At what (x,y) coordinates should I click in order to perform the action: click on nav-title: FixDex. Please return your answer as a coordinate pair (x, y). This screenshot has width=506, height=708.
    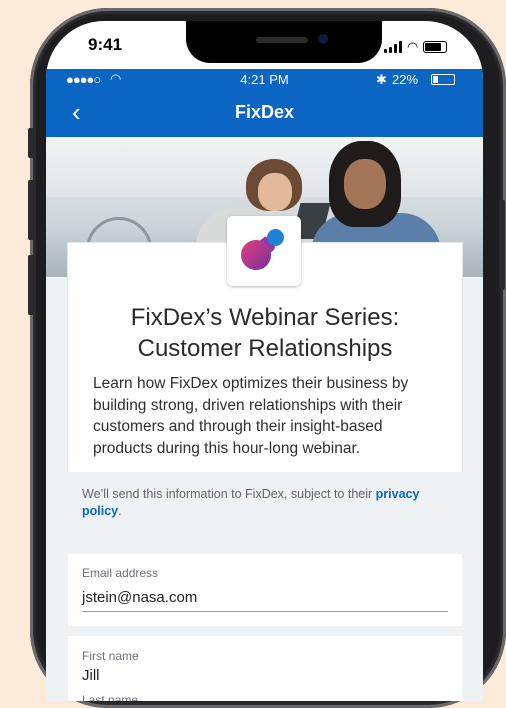
    Looking at the image, I should click on (264, 112).